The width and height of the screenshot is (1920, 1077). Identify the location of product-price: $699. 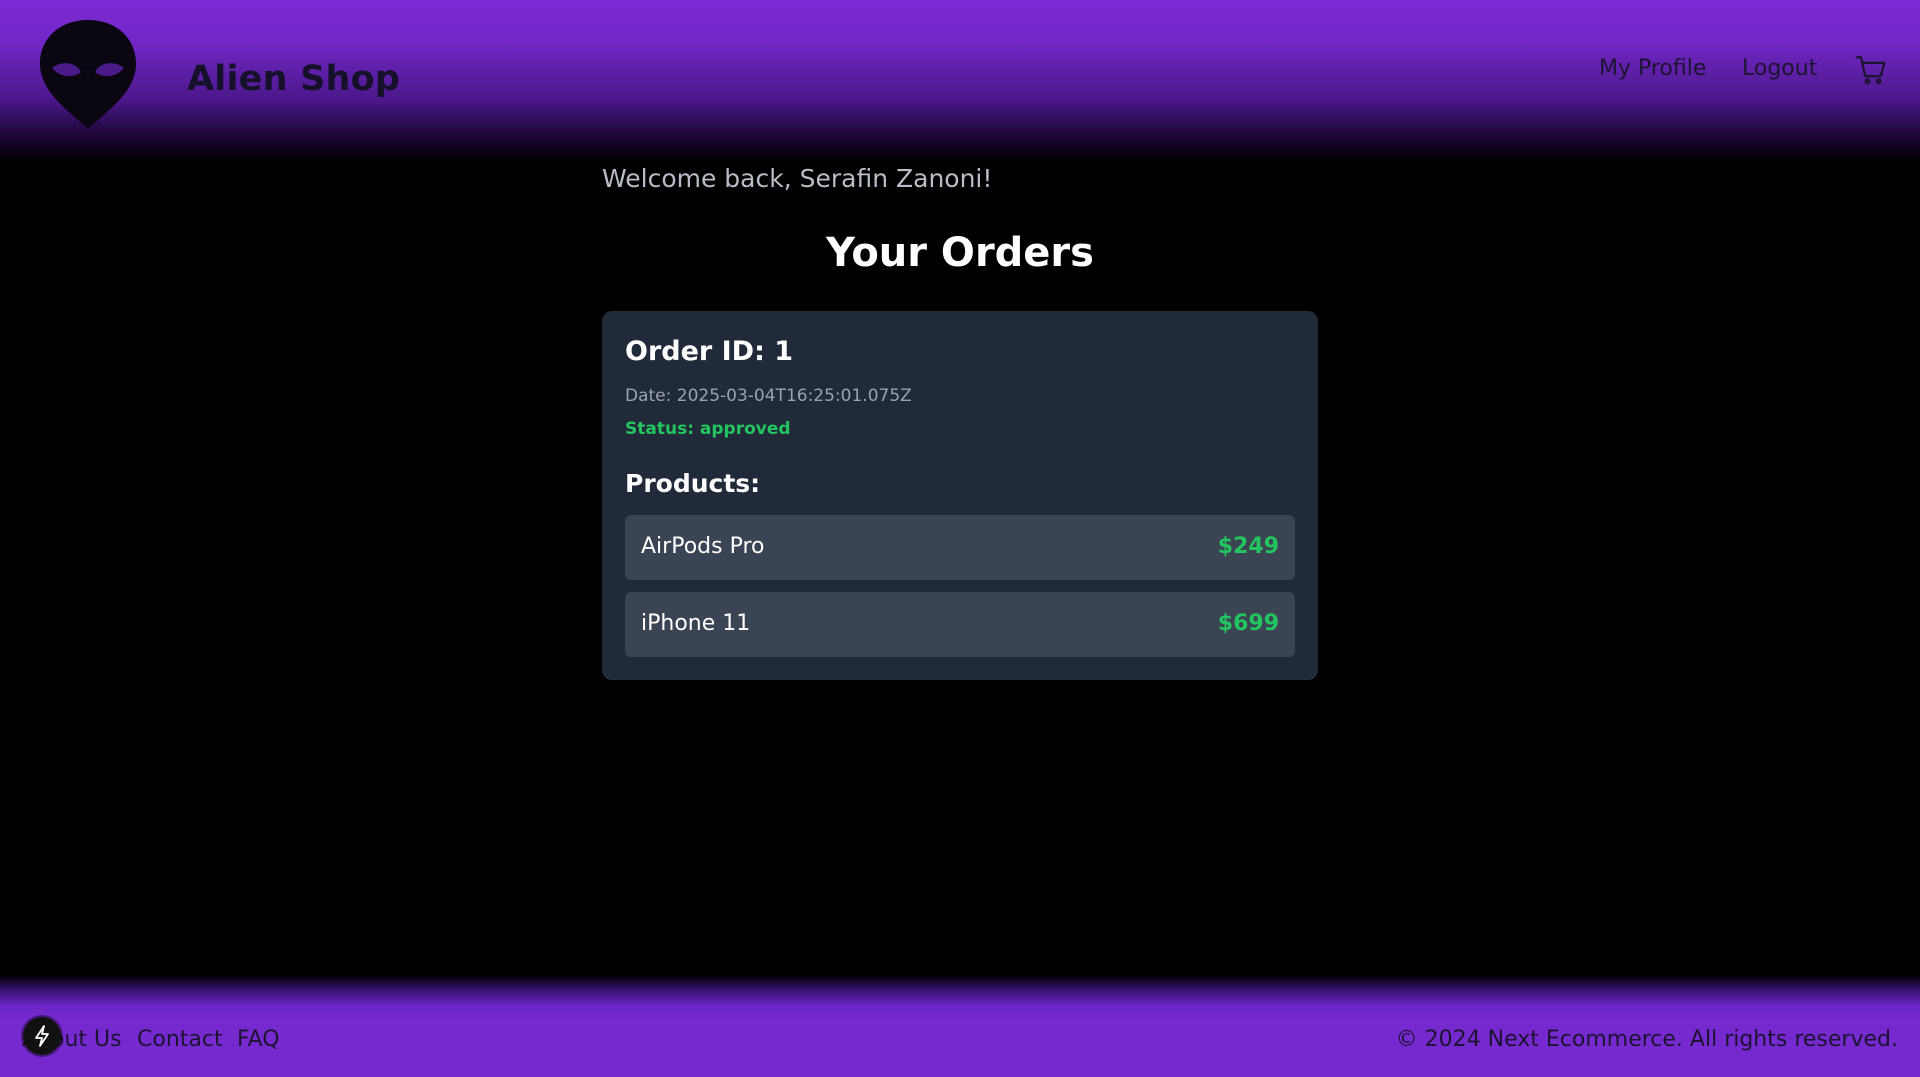
(1248, 623).